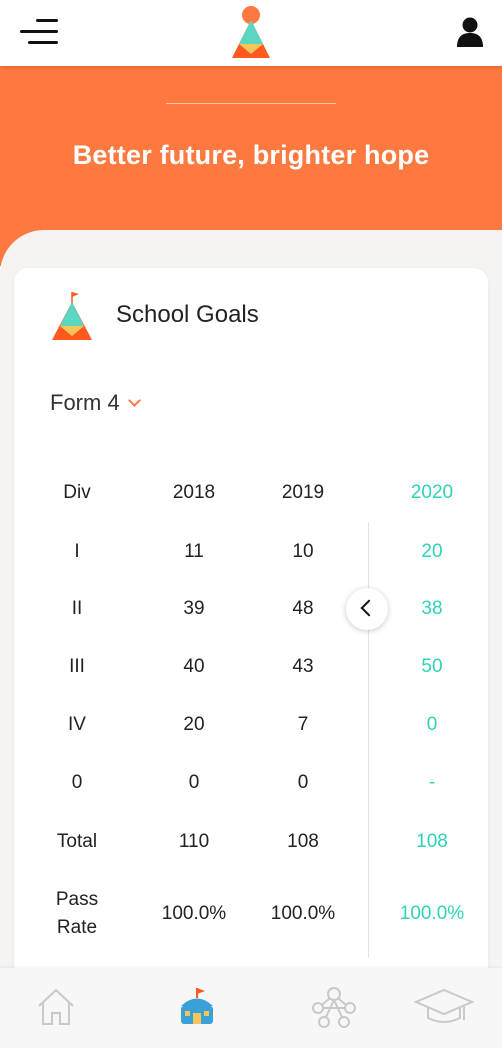 Image resolution: width=502 pixels, height=1048 pixels. I want to click on mountain-sun-logo, so click(251, 32).